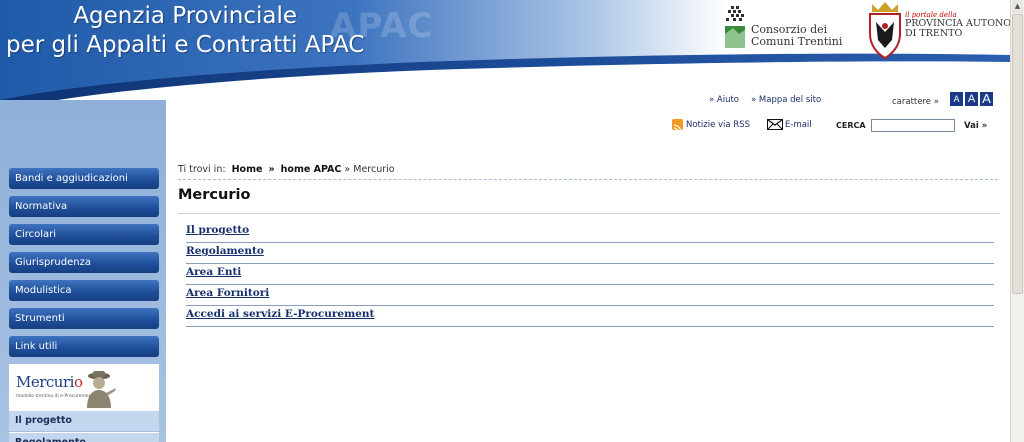 The image size is (1024, 442). Describe the element at coordinates (84, 178) in the screenshot. I see `sidebar-item-bandi: Bandi e aggiudicazioni` at that location.